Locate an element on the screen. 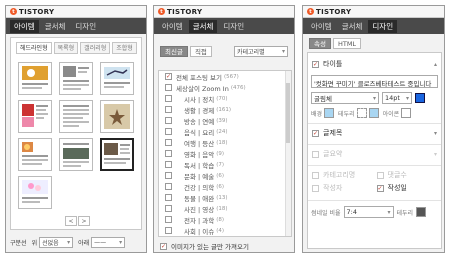  writer-checkbox is located at coordinates (315, 188).